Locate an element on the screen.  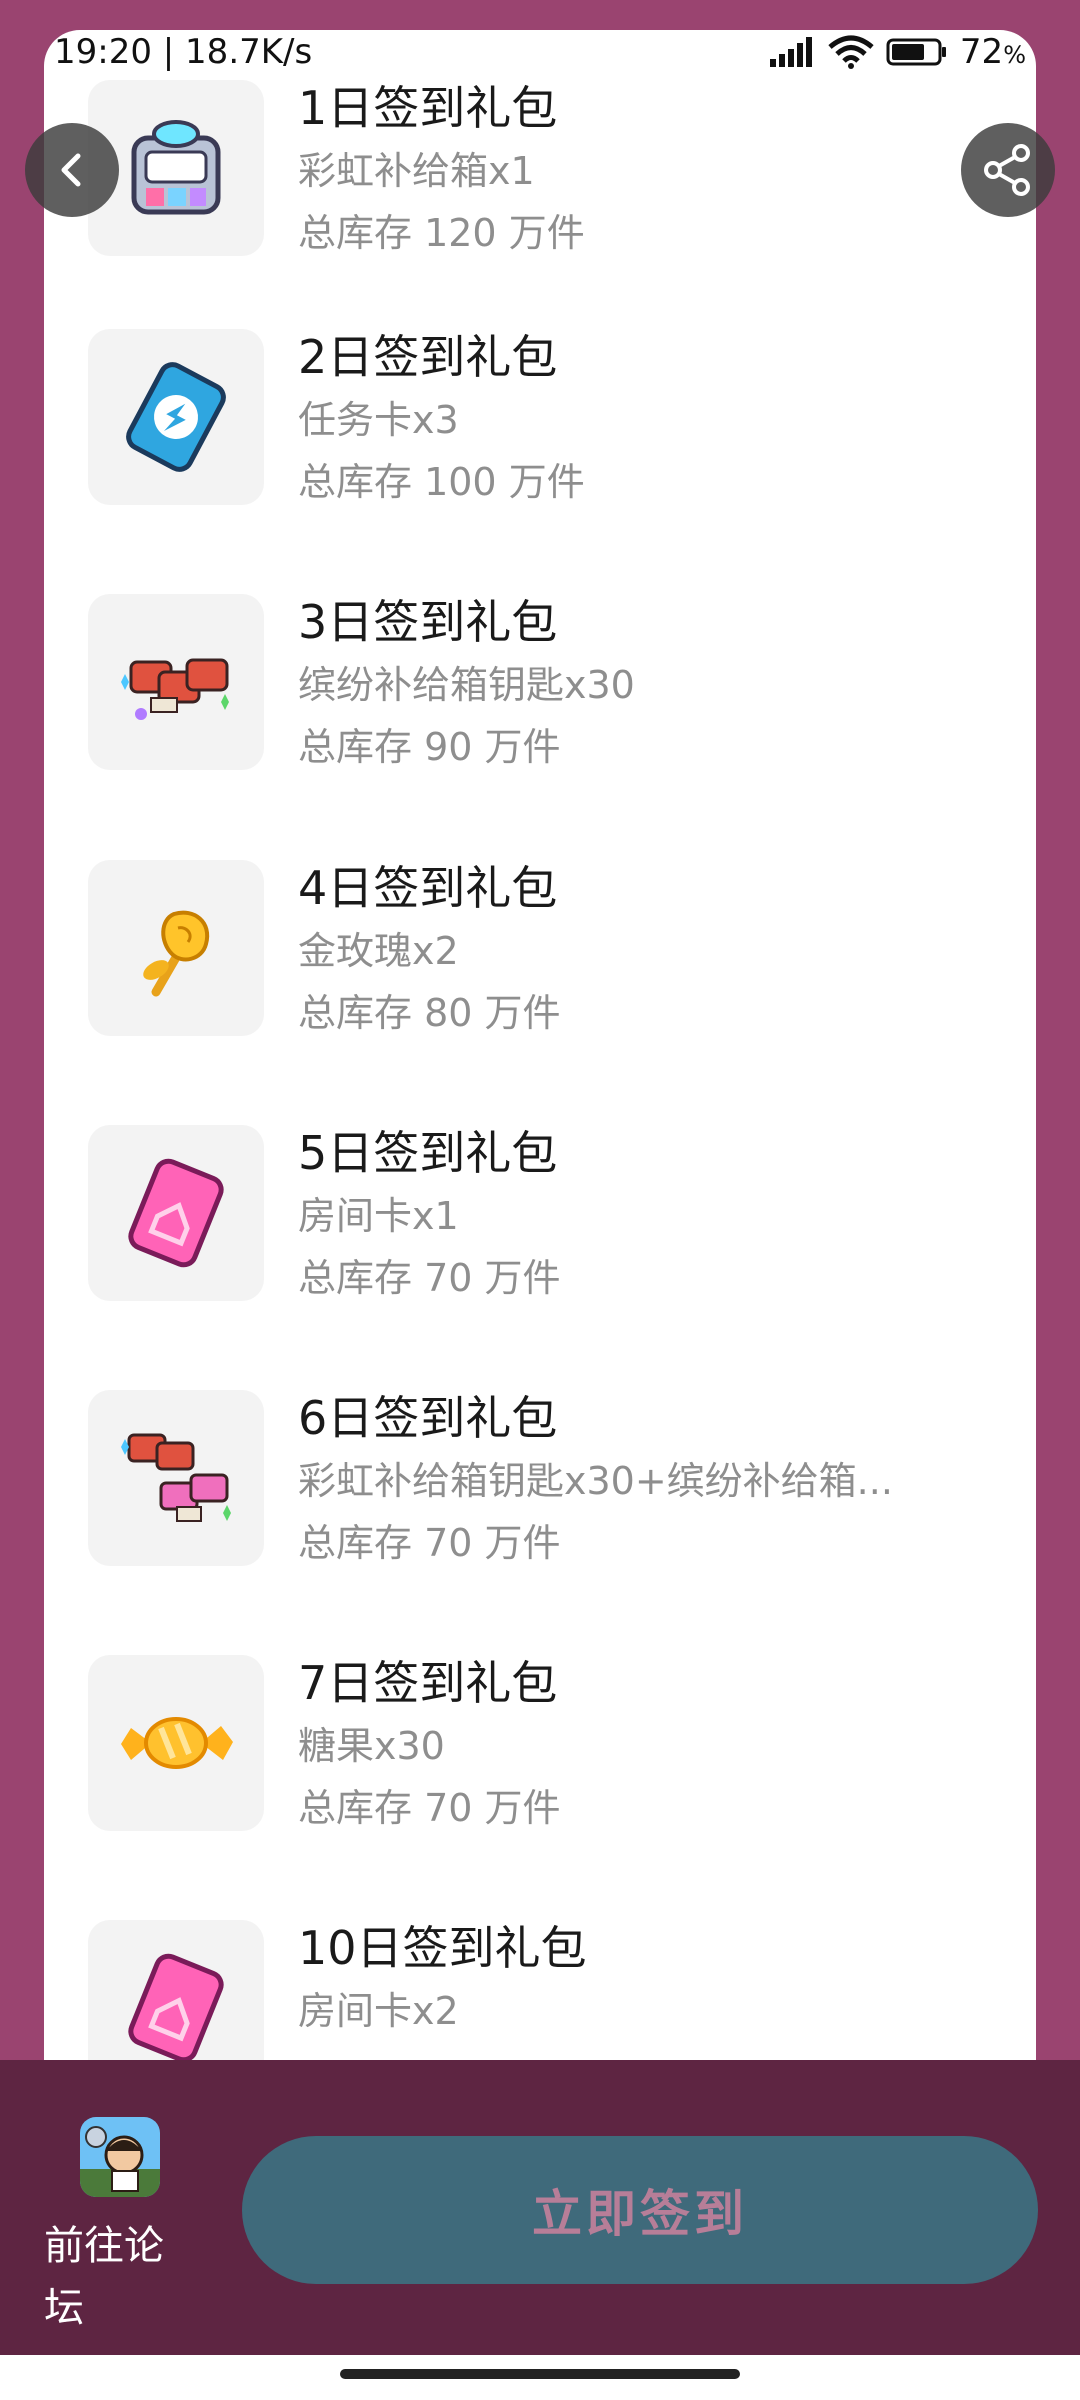
gift-title: 4日签到礼包 is located at coordinates (428, 888).